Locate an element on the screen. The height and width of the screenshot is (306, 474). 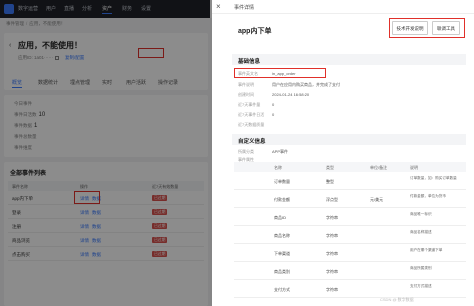
column-header: 说明 is located at coordinates (414, 167).